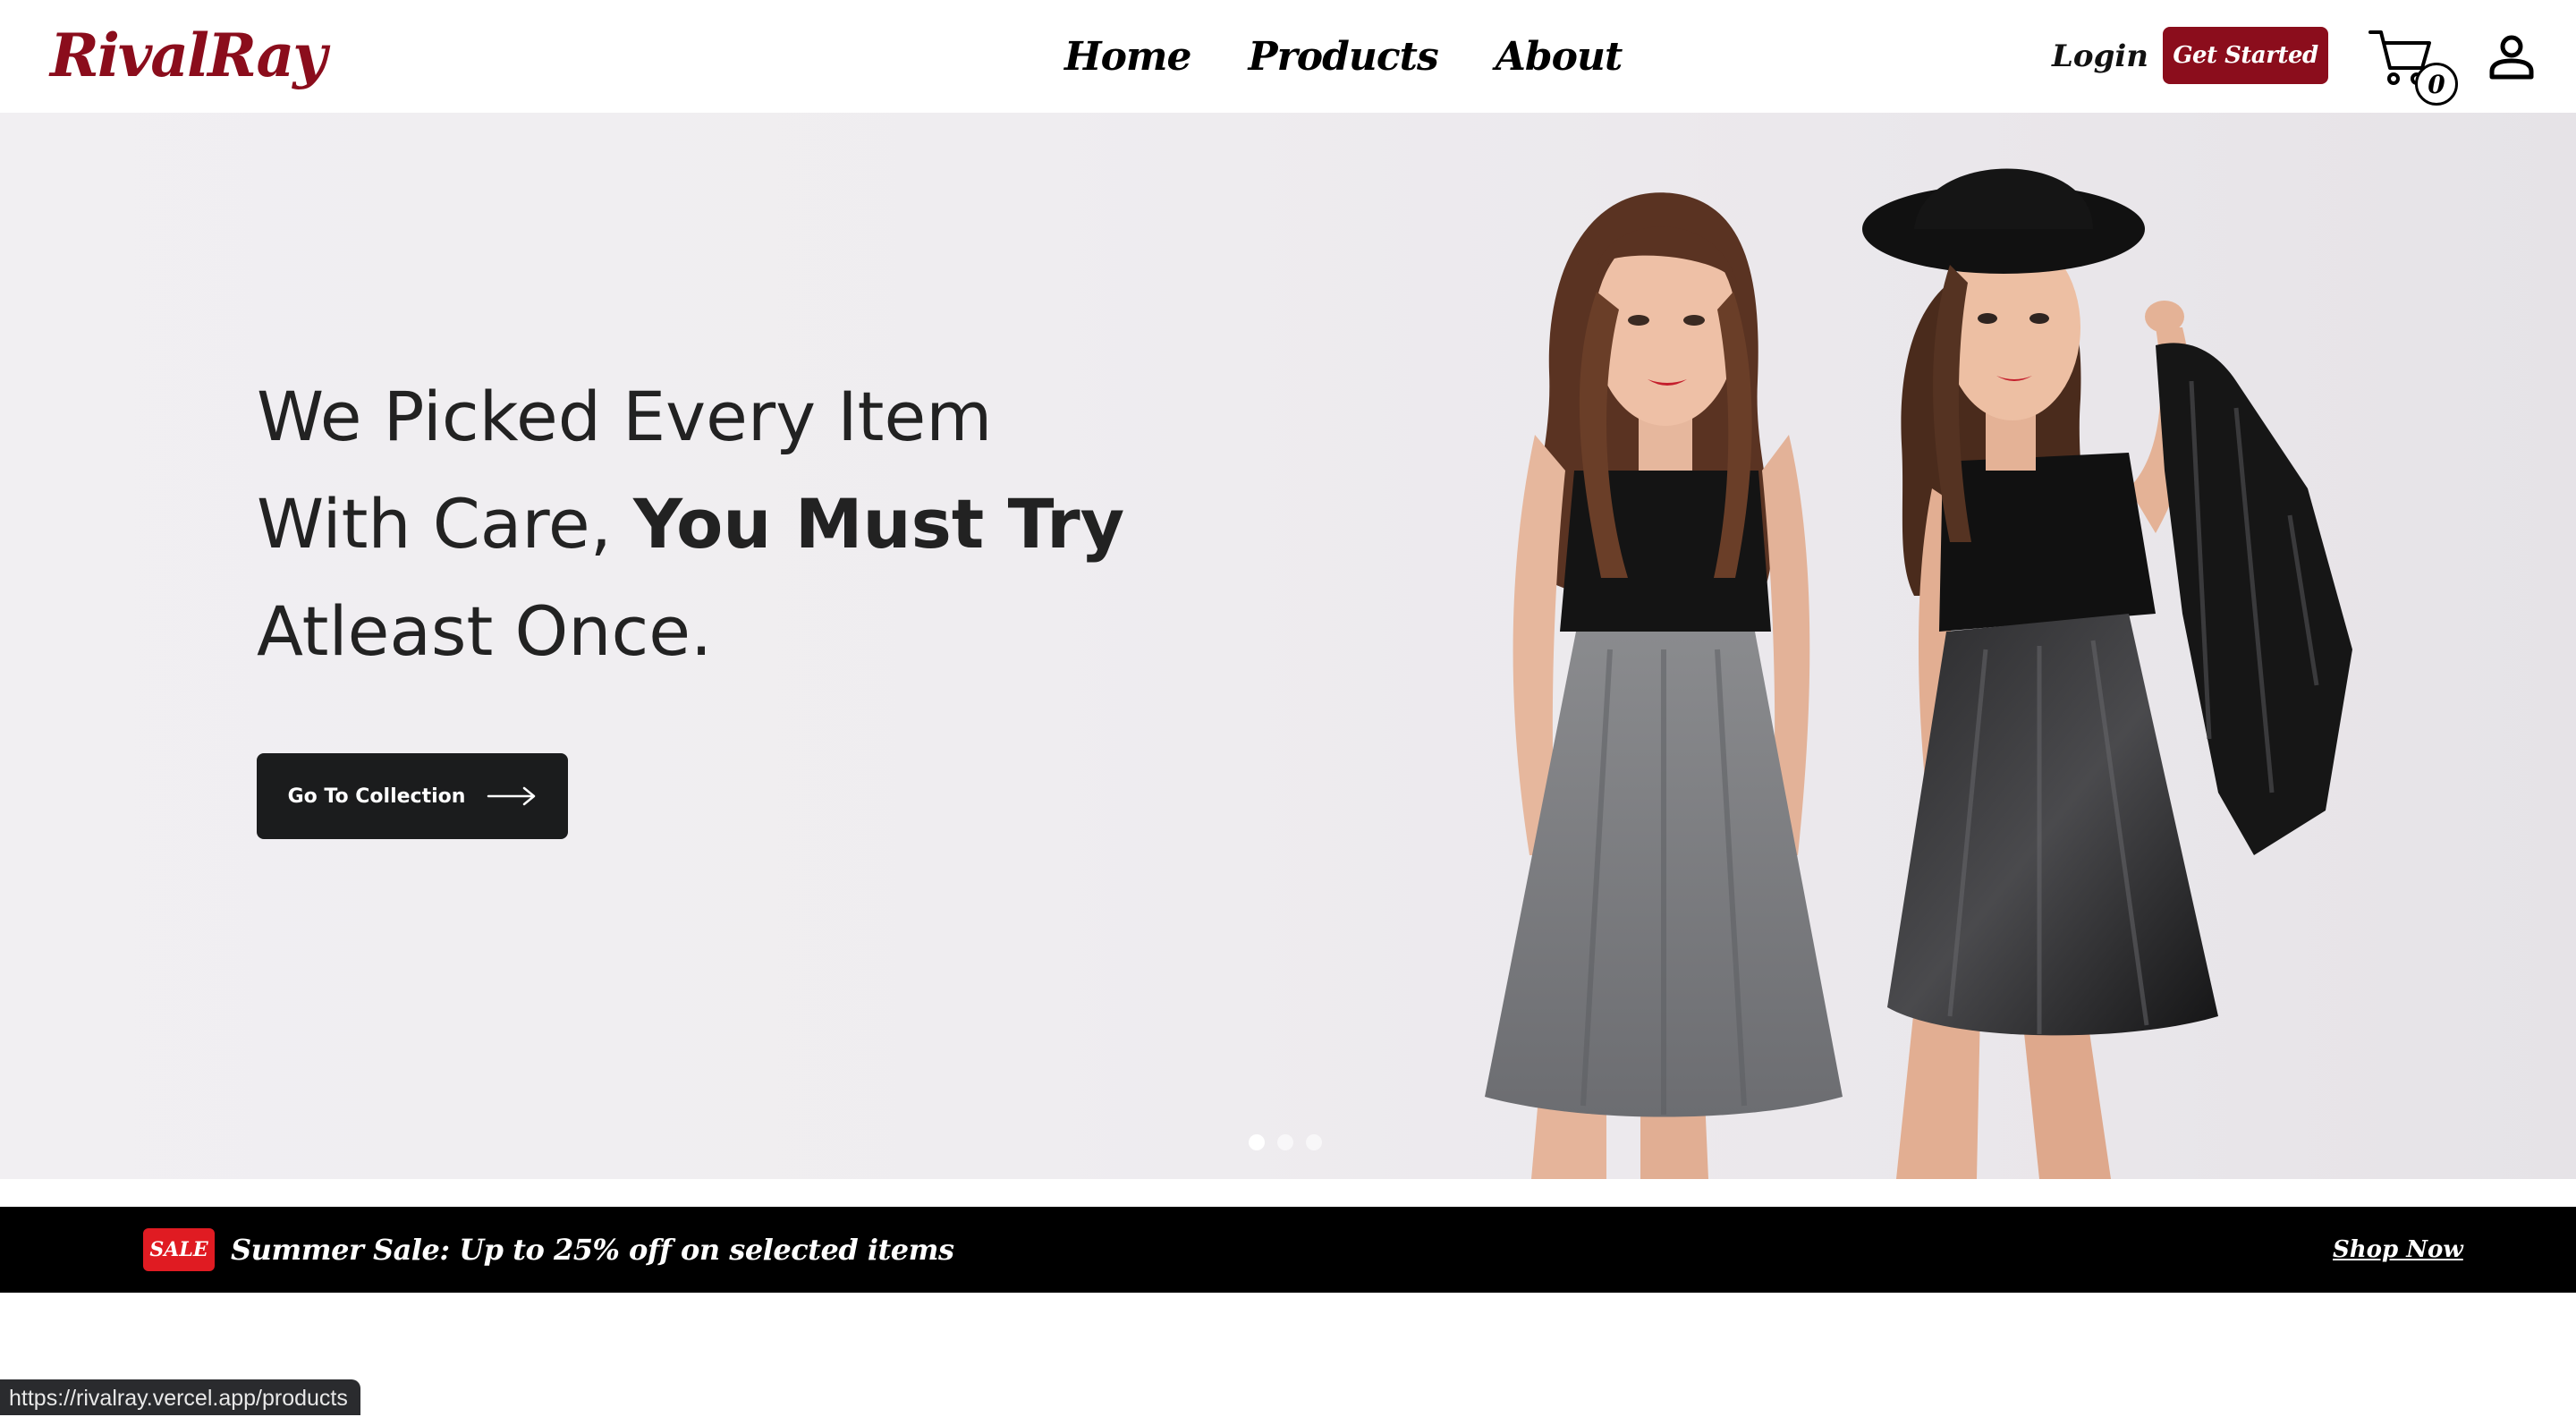 The image size is (2576, 1417). What do you see at coordinates (2100, 57) in the screenshot?
I see `login-link: Login` at bounding box center [2100, 57].